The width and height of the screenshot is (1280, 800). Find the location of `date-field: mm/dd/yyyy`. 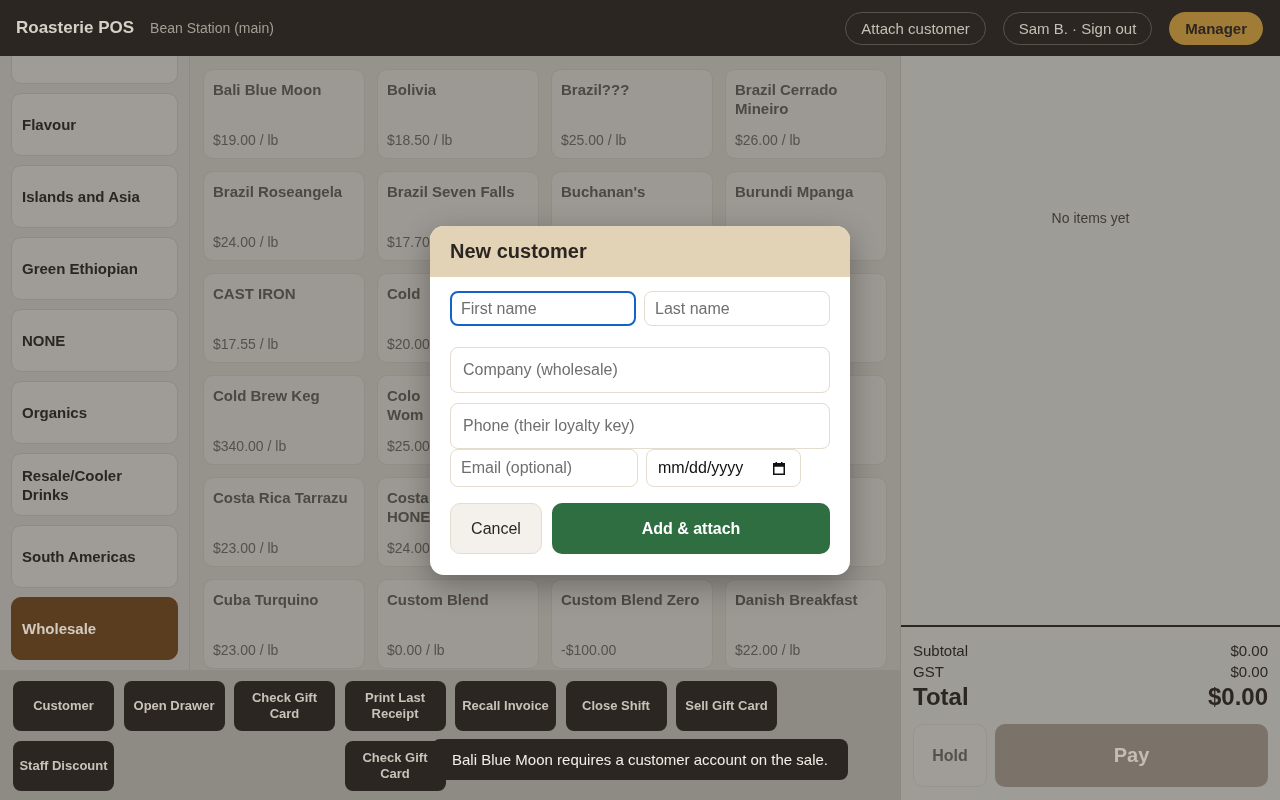

date-field: mm/dd/yyyy is located at coordinates (723, 468).